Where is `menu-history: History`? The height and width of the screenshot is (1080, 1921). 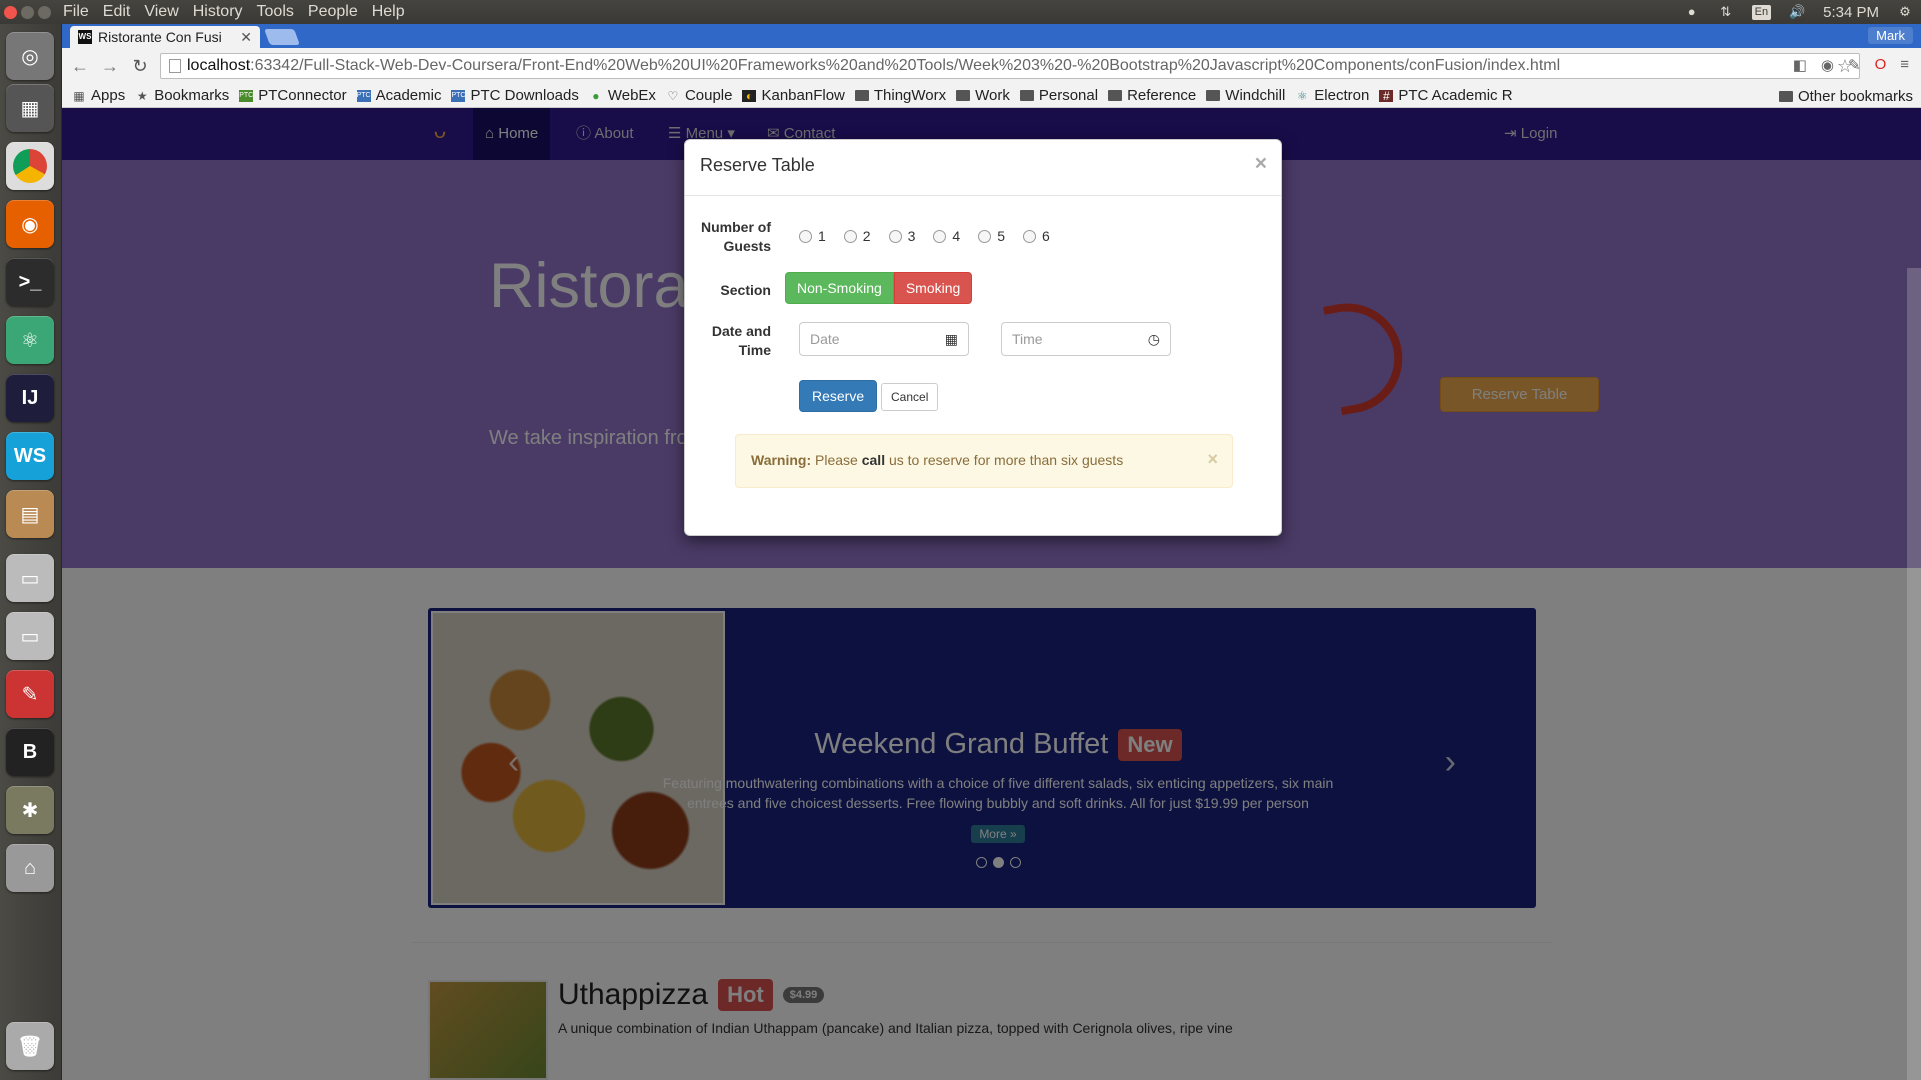
menu-history: History is located at coordinates (218, 12).